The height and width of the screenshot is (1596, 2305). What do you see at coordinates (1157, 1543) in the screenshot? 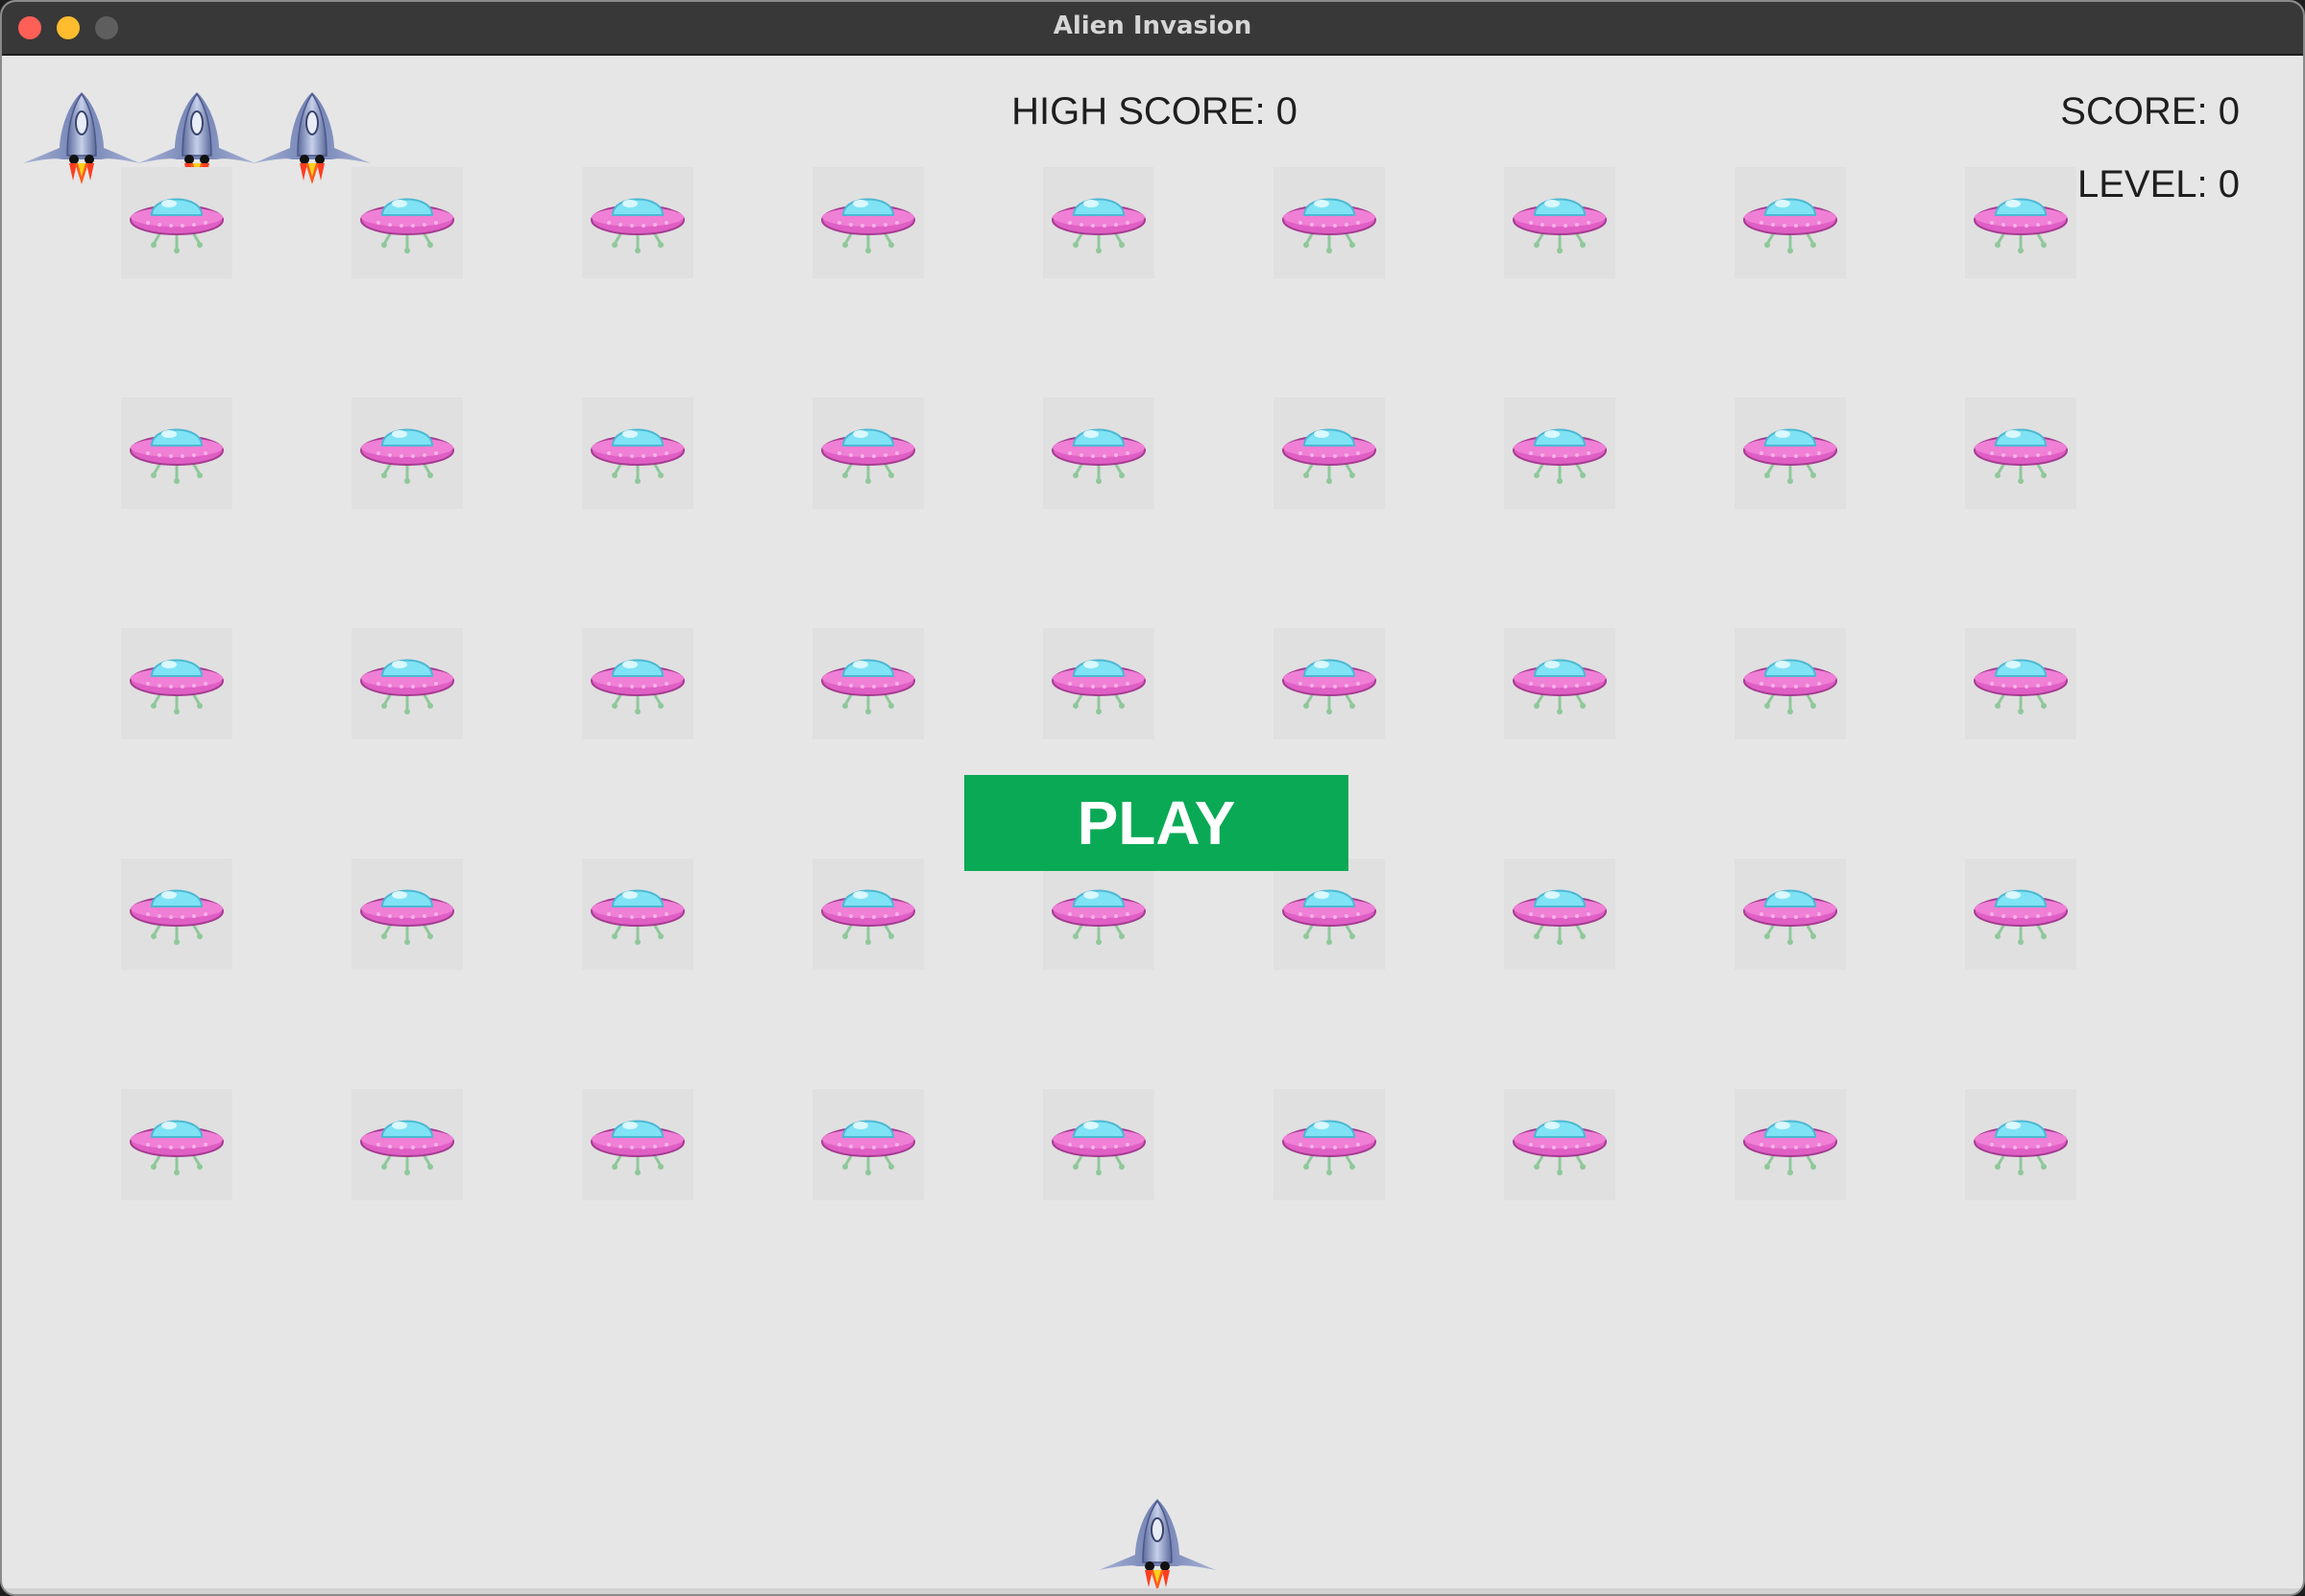
I see `player-ship-icon` at bounding box center [1157, 1543].